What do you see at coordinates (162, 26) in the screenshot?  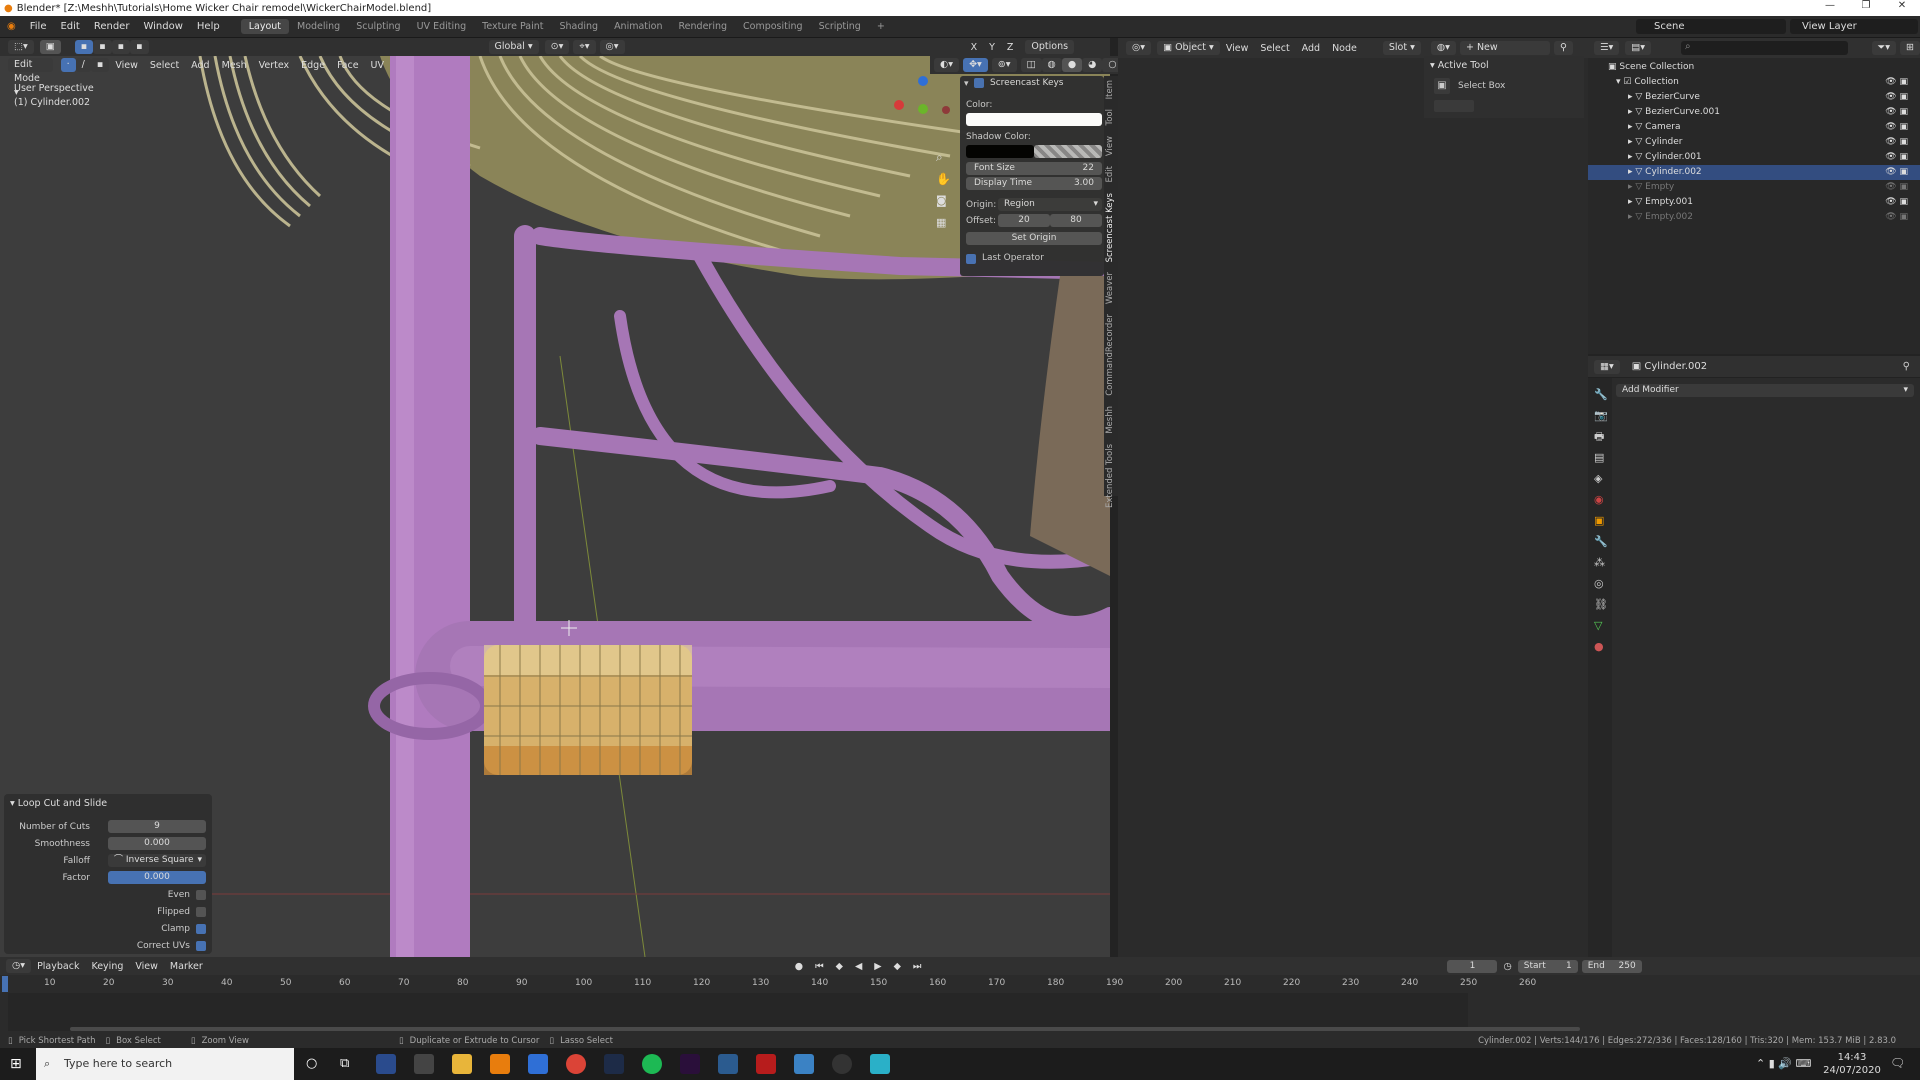 I see `menu-window: Window` at bounding box center [162, 26].